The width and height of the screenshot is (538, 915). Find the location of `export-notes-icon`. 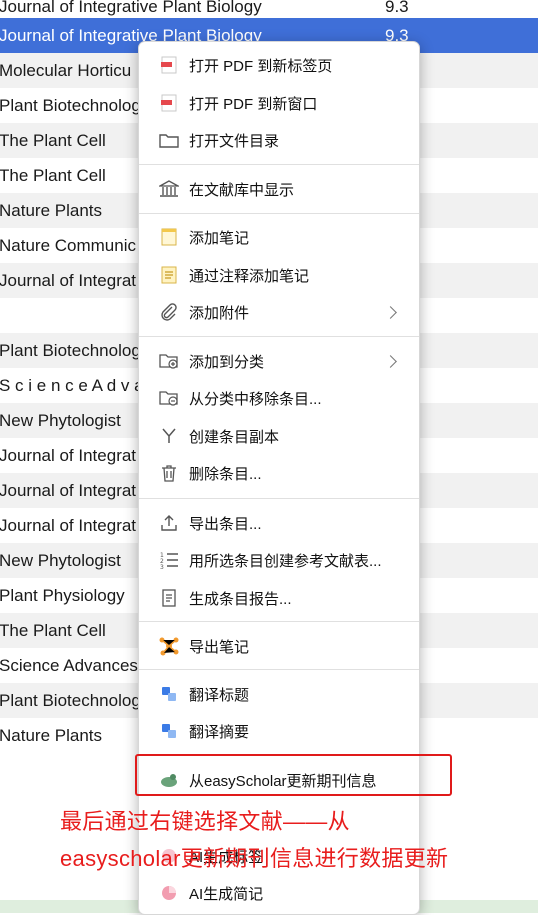

export-notes-icon is located at coordinates (169, 646).